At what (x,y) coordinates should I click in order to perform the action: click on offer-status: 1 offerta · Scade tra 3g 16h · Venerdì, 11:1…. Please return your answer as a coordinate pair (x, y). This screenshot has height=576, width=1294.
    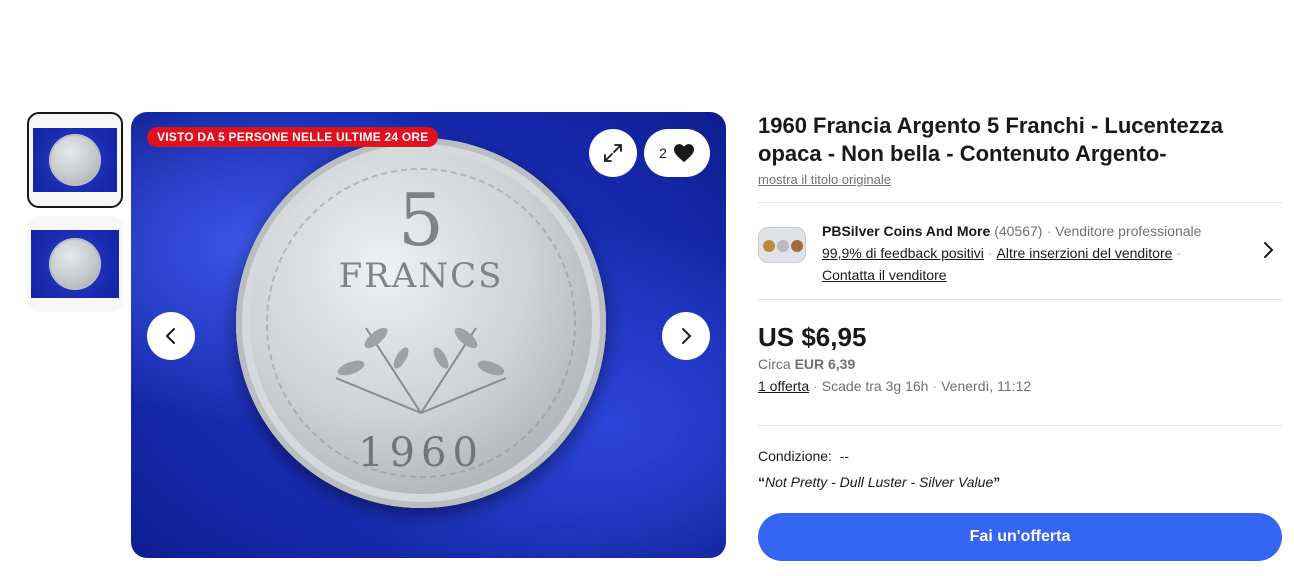
    Looking at the image, I should click on (895, 386).